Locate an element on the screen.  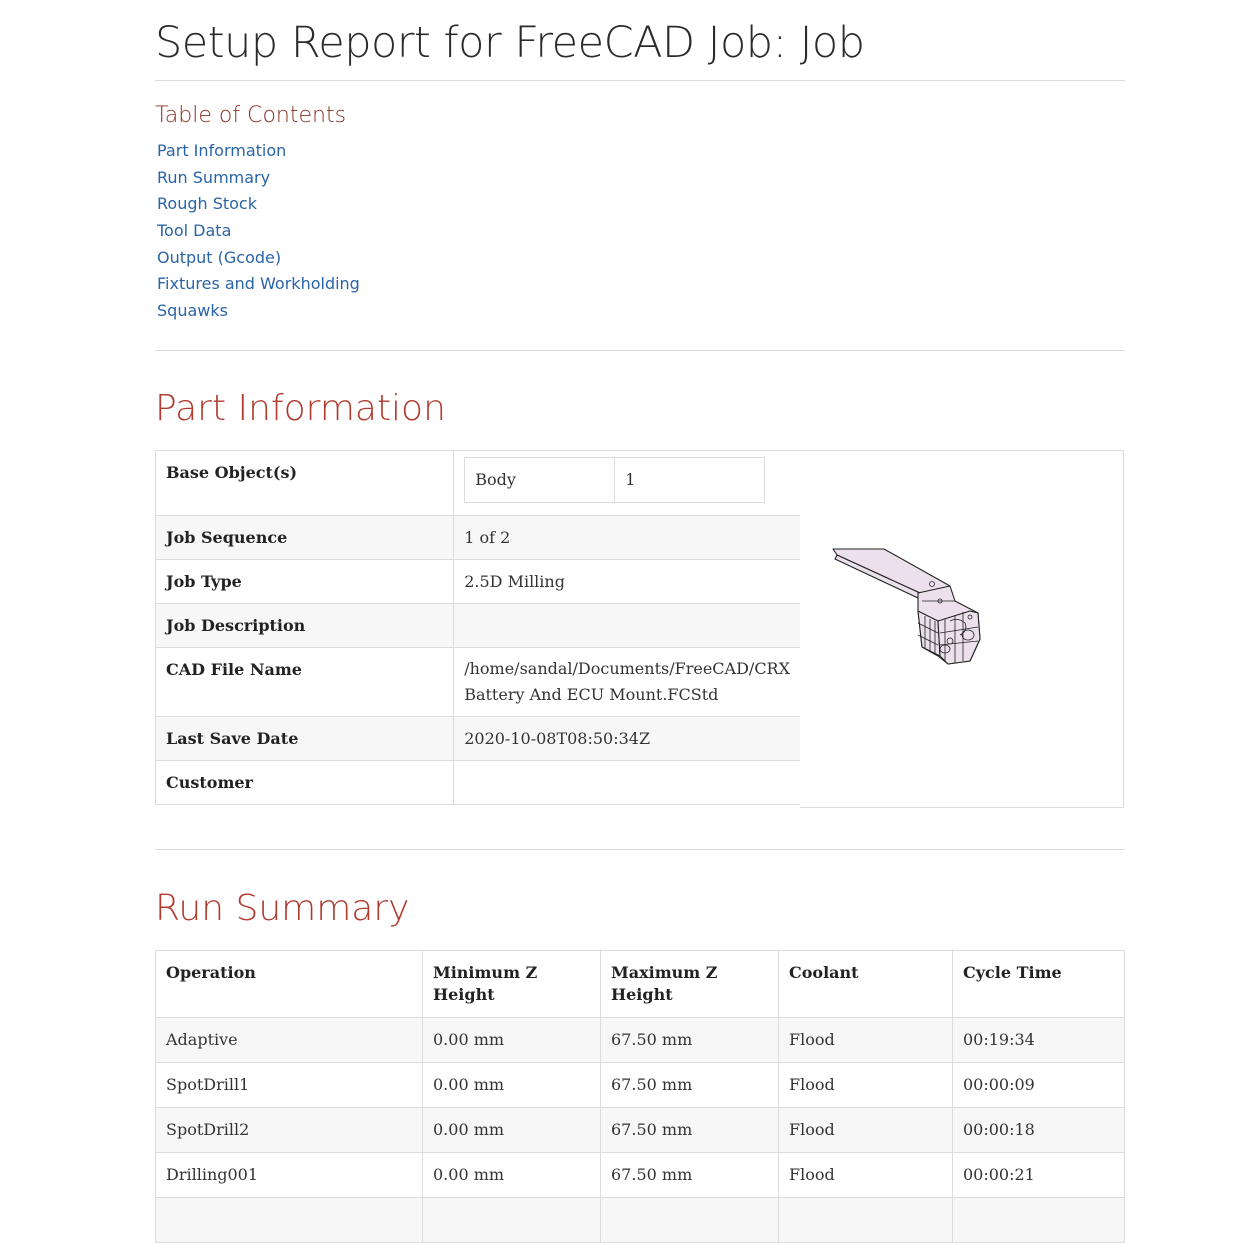
col-min-z: Minimum Z Height is located at coordinates (511, 984).